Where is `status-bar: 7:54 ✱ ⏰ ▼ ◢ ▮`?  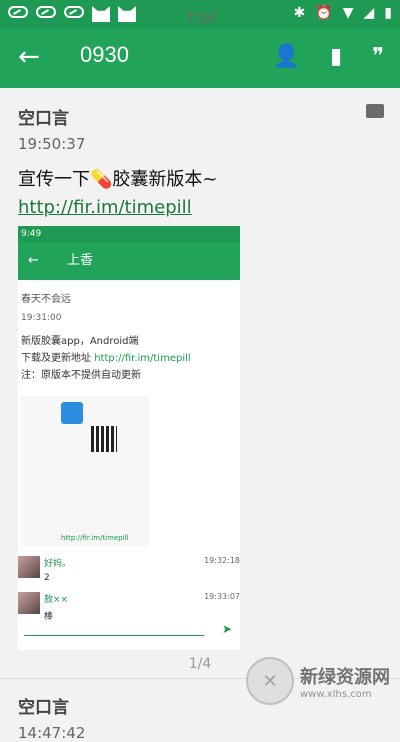 status-bar: 7:54 ✱ ⏰ ▼ ◢ ▮ is located at coordinates (200, 14).